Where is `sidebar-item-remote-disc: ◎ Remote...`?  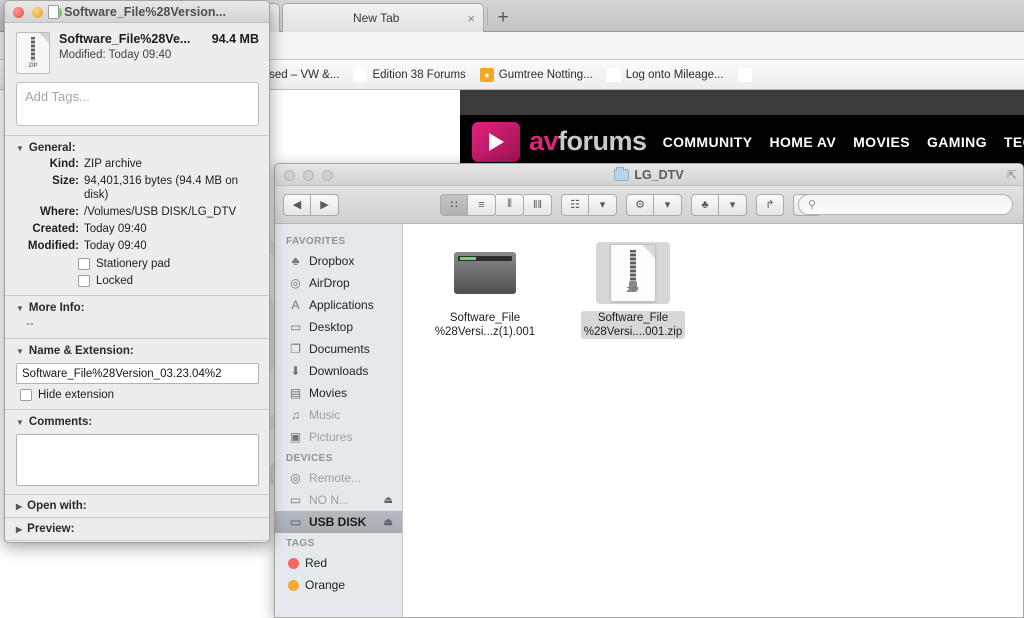 sidebar-item-remote-disc: ◎ Remote... is located at coordinates (338, 478).